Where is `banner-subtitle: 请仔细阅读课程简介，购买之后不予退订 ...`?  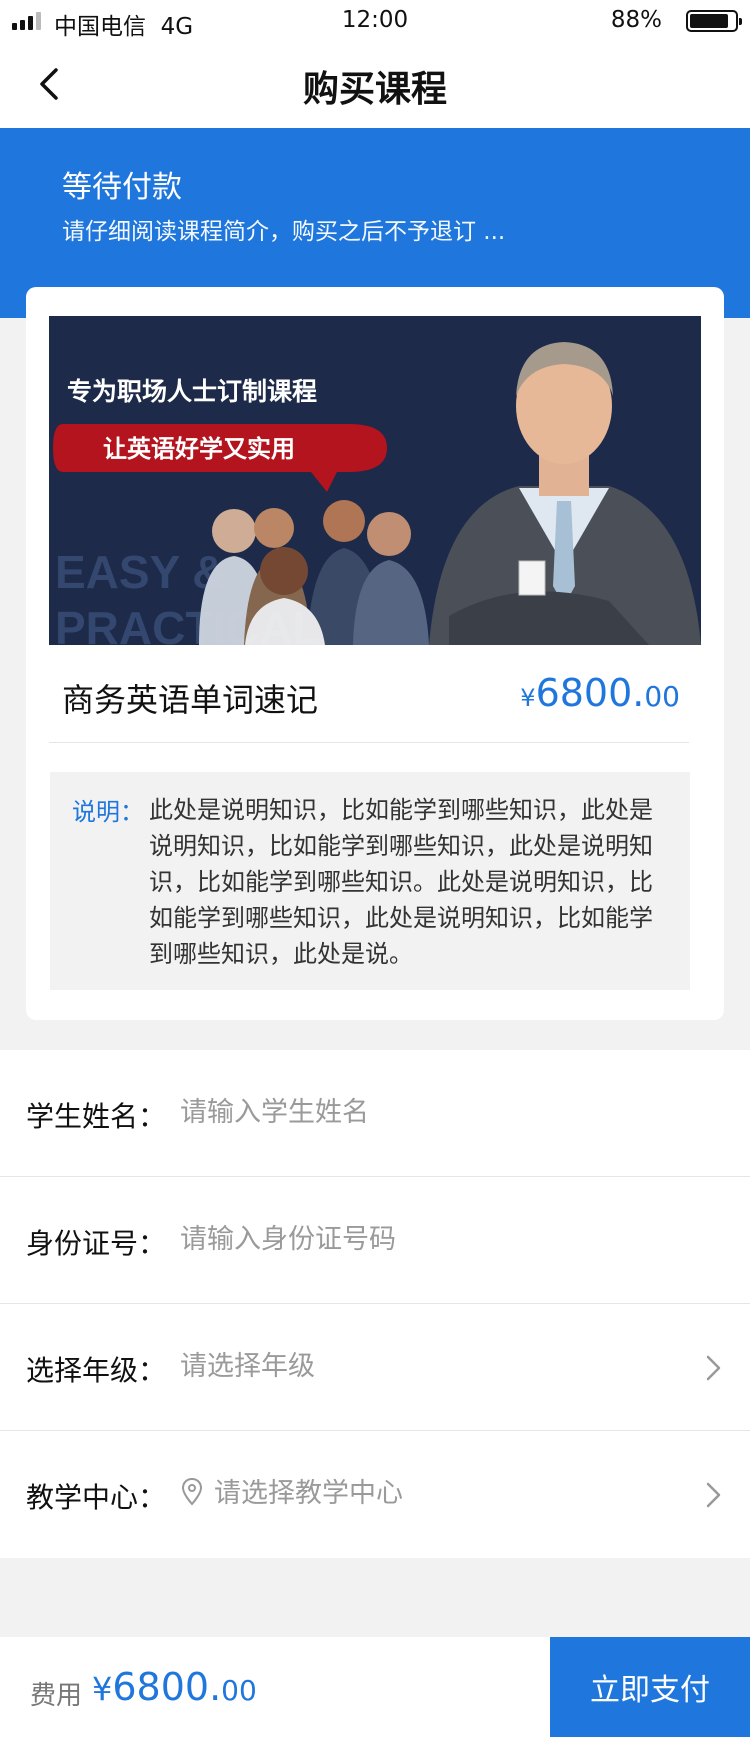
banner-subtitle: 请仔细阅读课程简介，购买之后不予退订 ... is located at coordinates (284, 232).